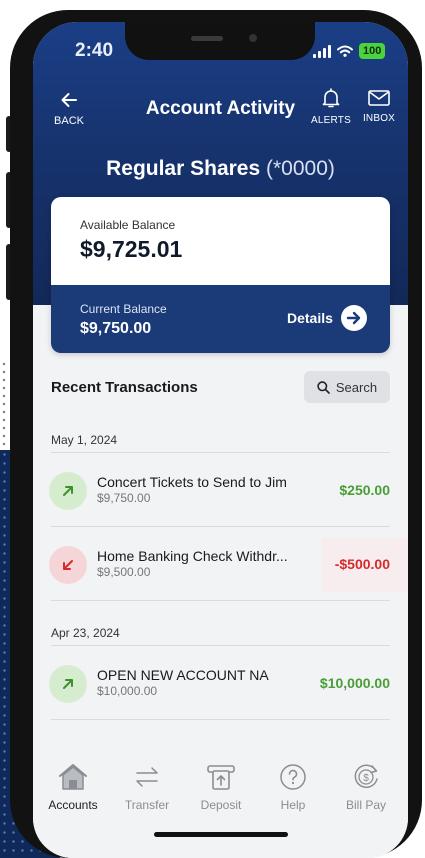 The height and width of the screenshot is (858, 425). Describe the element at coordinates (379, 118) in the screenshot. I see `inbox-label: INBOX` at that location.